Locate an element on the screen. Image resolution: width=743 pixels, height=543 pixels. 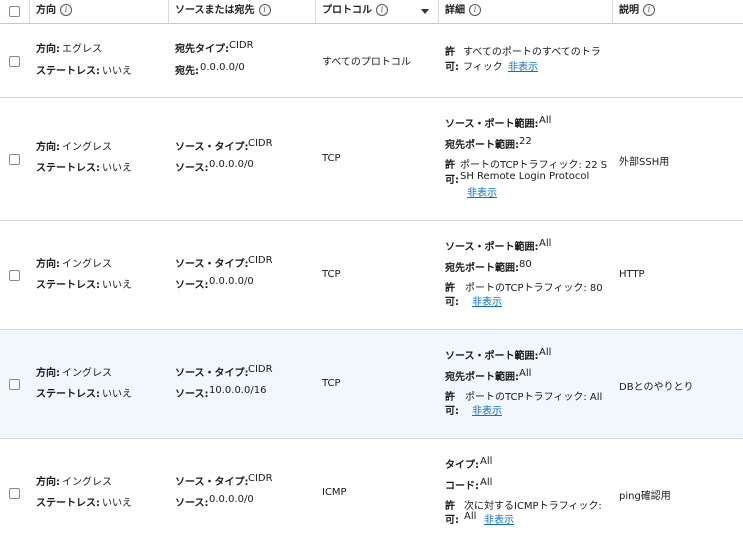
icmp-type-label: タイプ: is located at coordinates (462, 465).